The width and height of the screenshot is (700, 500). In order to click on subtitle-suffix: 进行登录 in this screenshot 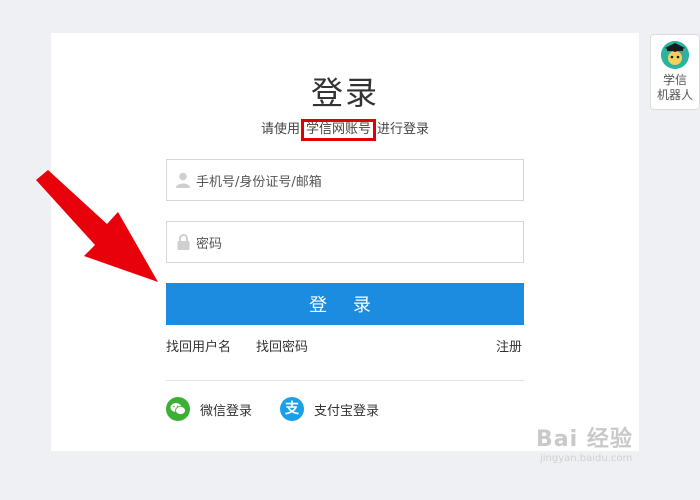, I will do `click(403, 129)`.